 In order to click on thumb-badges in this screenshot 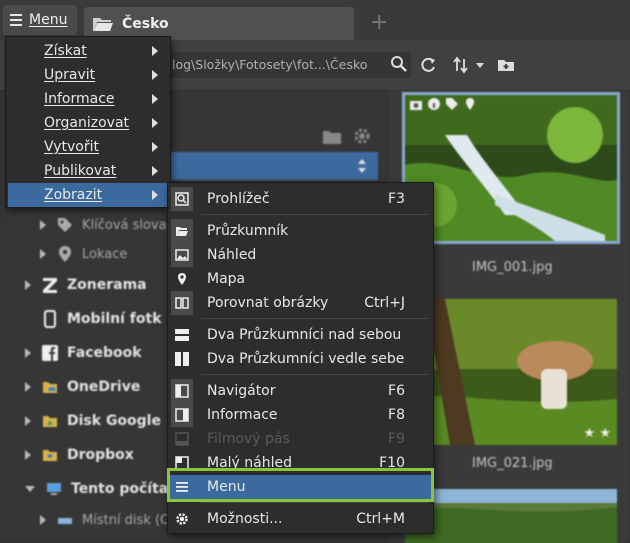, I will do `click(449, 104)`.